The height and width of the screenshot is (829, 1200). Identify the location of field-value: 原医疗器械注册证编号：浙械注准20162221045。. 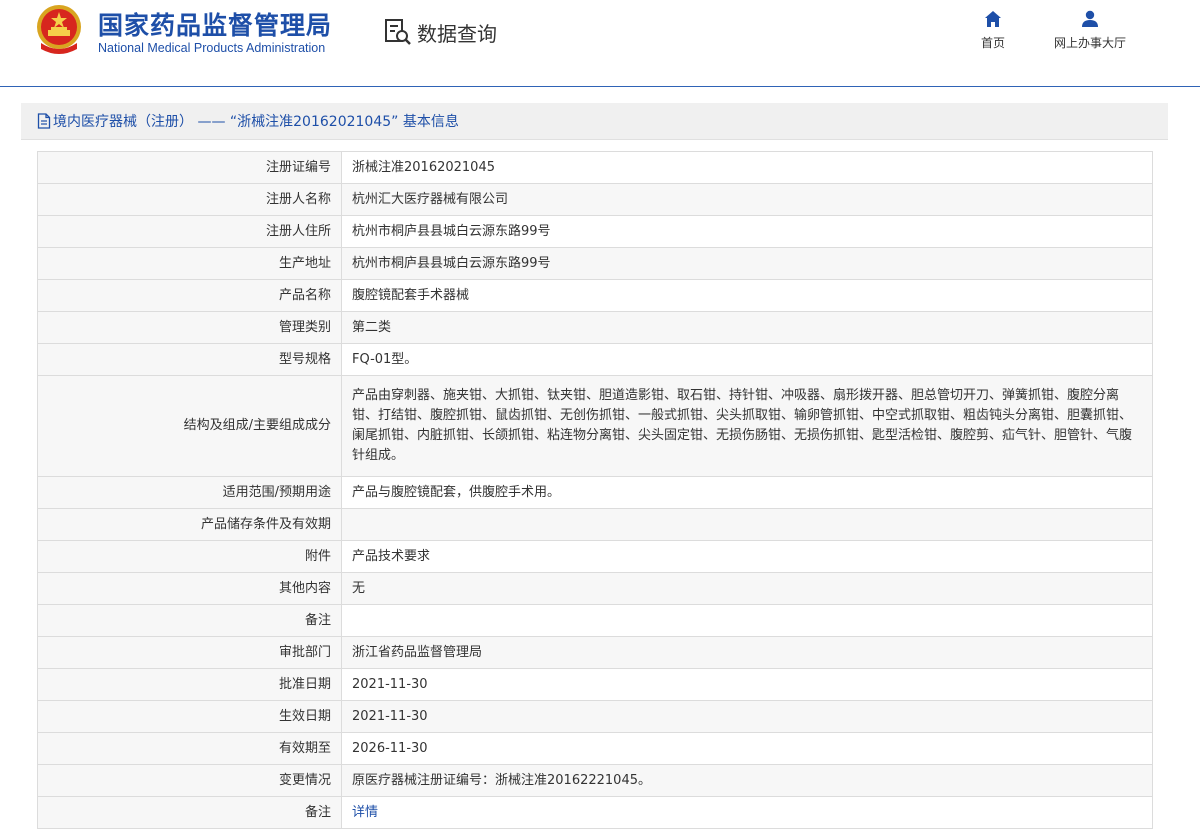
(747, 780).